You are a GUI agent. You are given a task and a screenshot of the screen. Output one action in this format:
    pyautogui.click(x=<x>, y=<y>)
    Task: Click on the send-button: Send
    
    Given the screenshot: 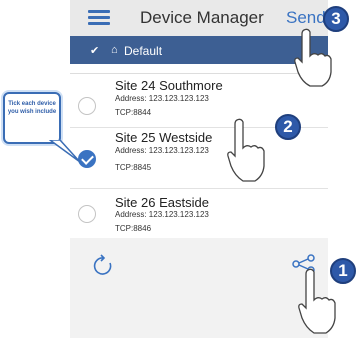 What is the action you would take?
    pyautogui.click(x=306, y=18)
    